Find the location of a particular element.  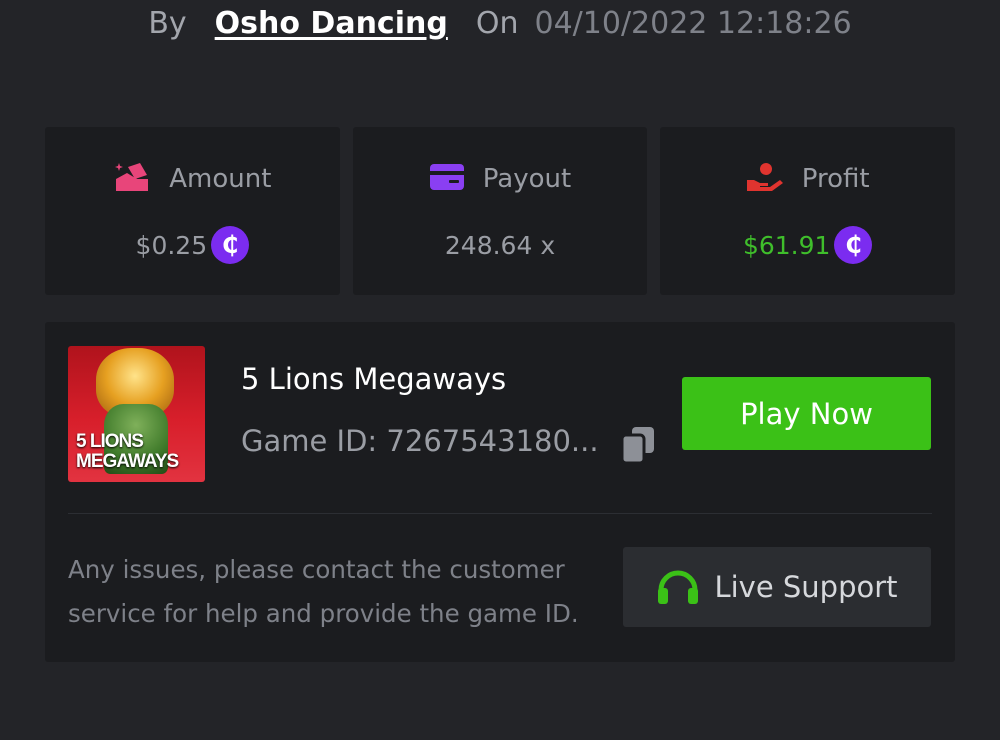

headset-icon is located at coordinates (678, 587).